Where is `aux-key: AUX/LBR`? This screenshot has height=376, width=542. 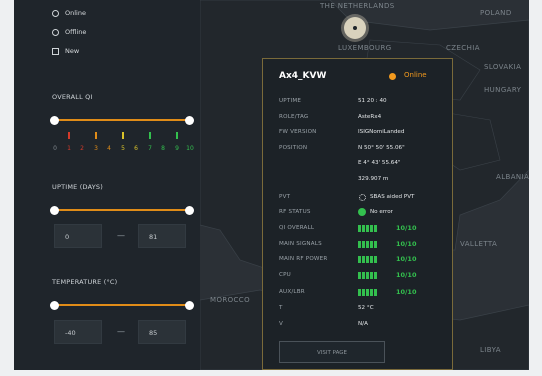 aux-key: AUX/LBR is located at coordinates (292, 292).